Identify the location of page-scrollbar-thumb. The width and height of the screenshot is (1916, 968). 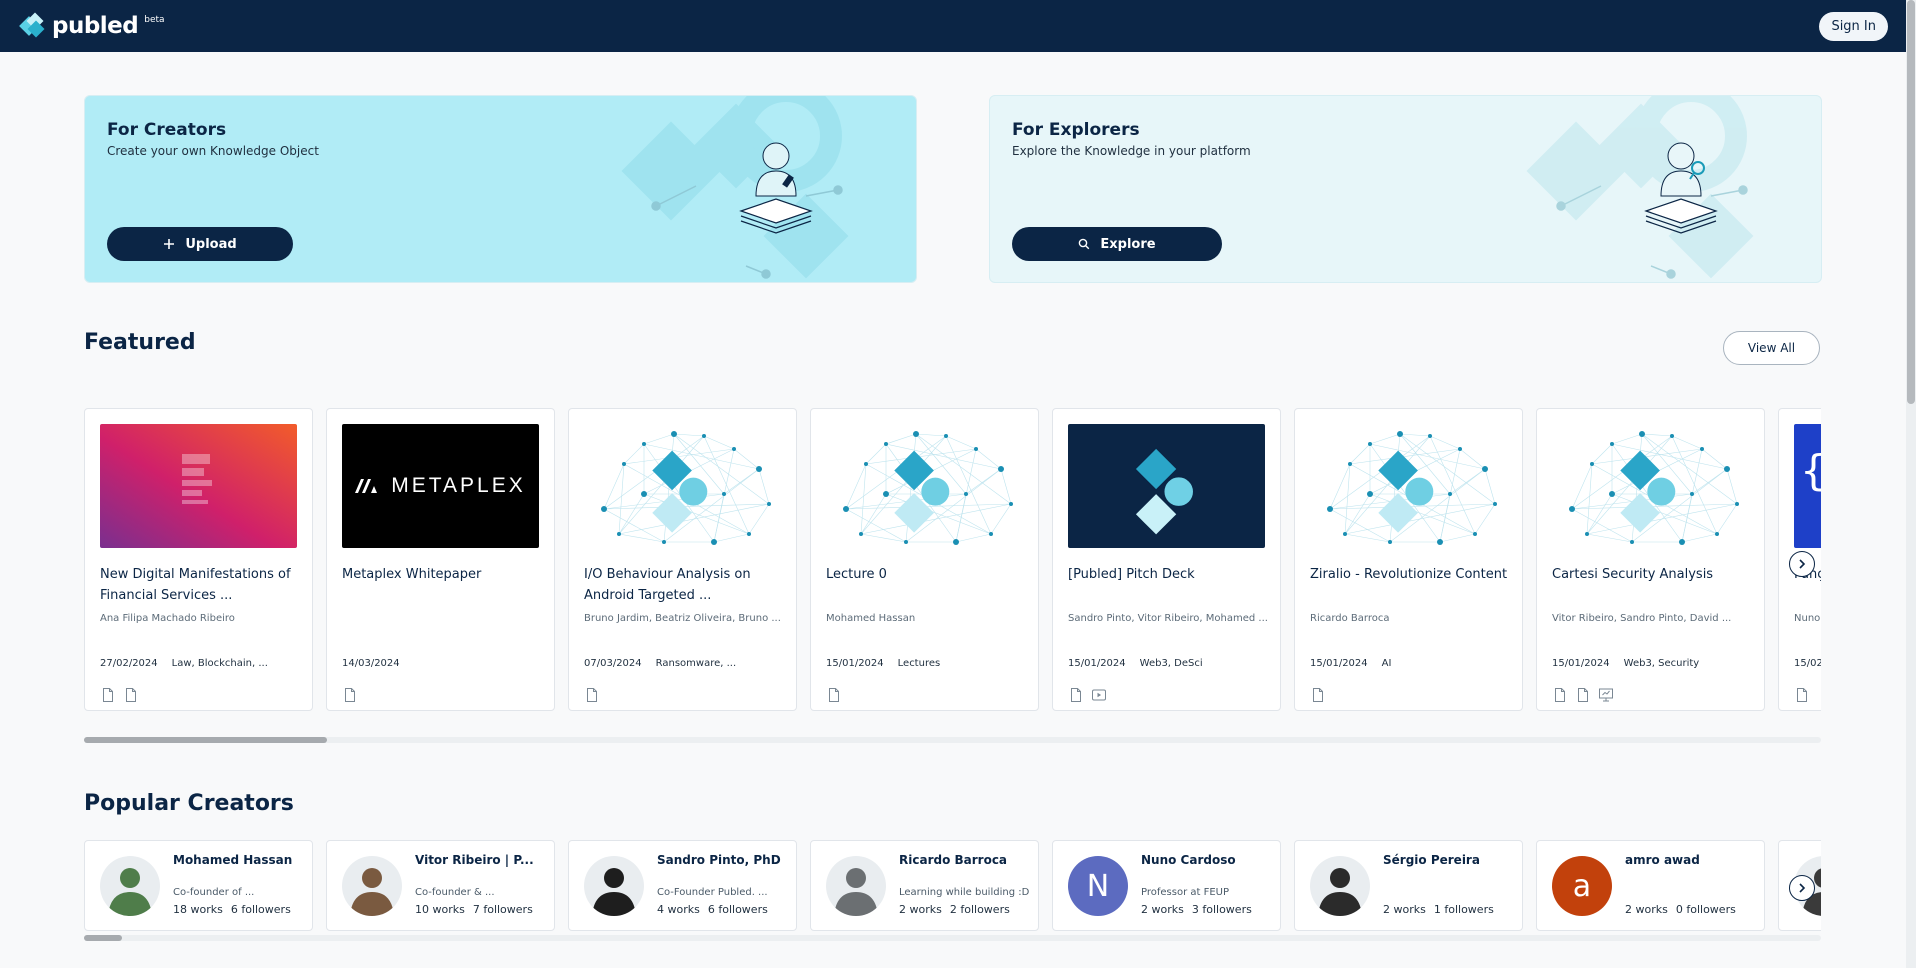
(1911, 202).